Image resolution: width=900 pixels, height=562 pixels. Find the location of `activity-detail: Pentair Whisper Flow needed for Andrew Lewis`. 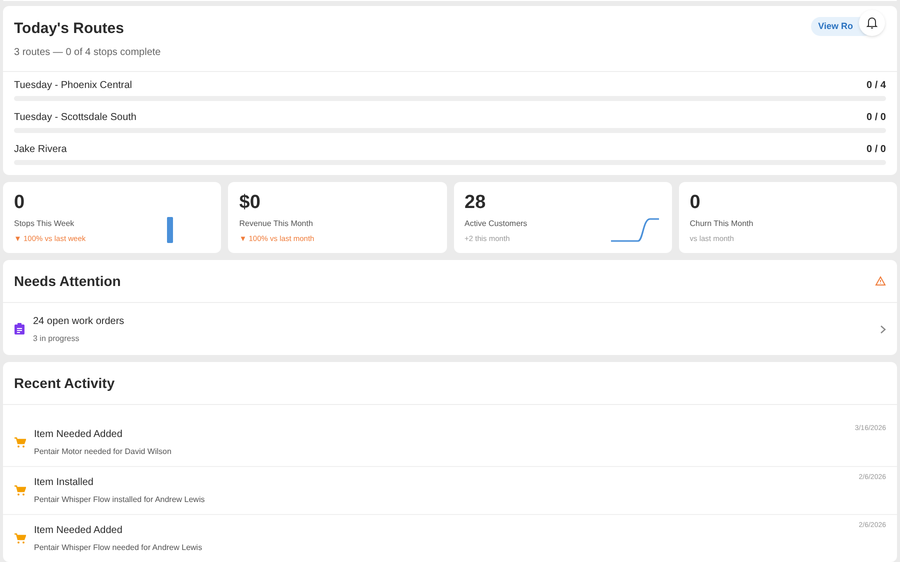

activity-detail: Pentair Whisper Flow needed for Andrew Lewis is located at coordinates (119, 548).